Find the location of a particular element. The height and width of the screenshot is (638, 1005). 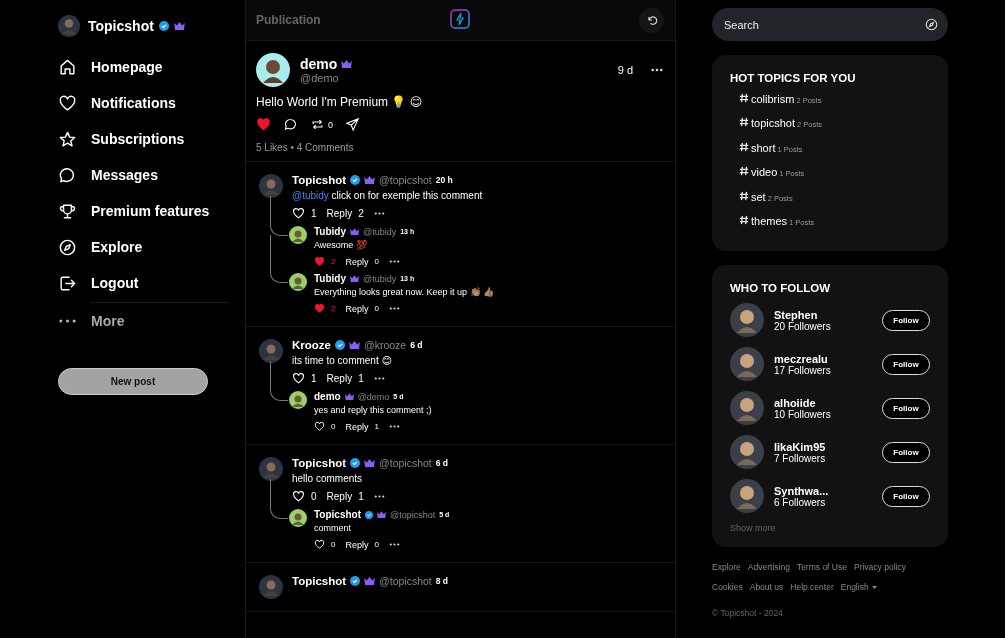

comment-handle: @tubidy is located at coordinates (380, 231).